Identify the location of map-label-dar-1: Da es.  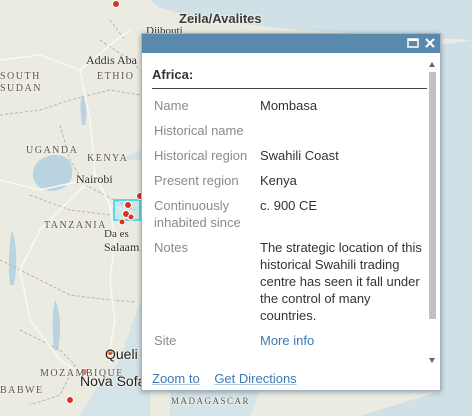
(116, 234).